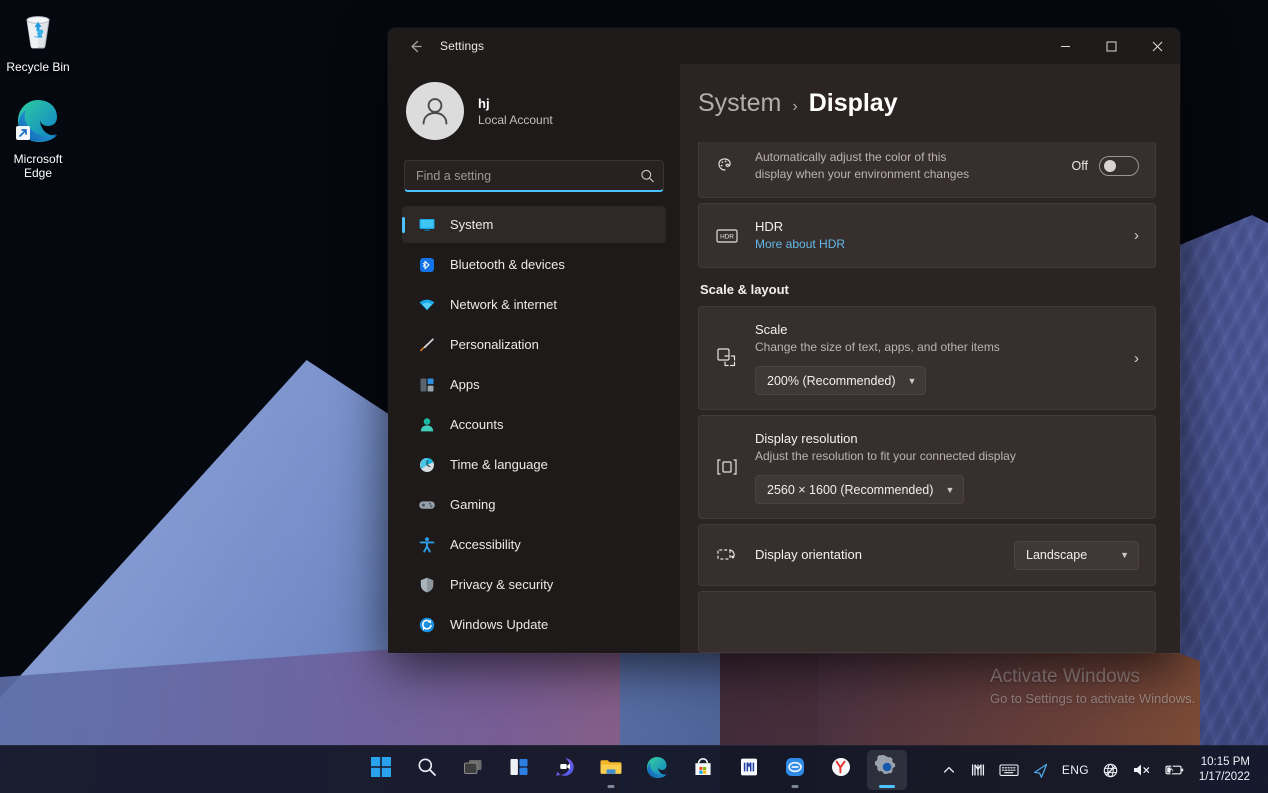  I want to click on sidebar-item-apps: Apps, so click(534, 384).